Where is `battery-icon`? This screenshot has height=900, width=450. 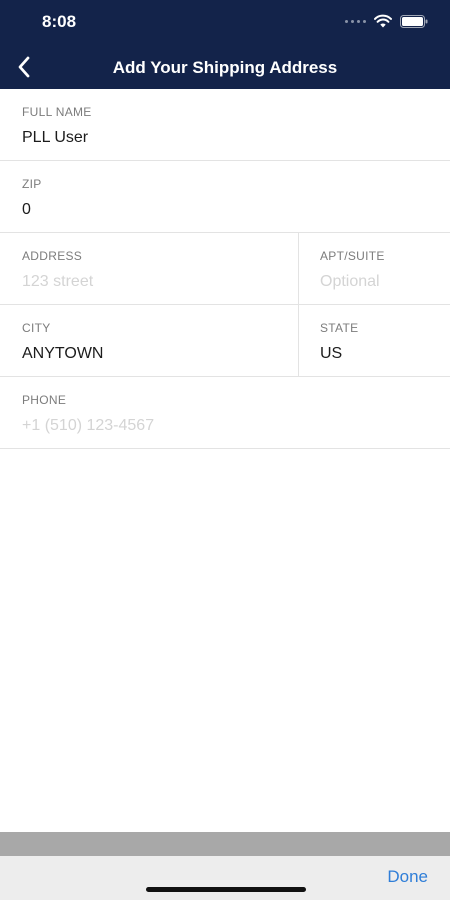
battery-icon is located at coordinates (414, 21).